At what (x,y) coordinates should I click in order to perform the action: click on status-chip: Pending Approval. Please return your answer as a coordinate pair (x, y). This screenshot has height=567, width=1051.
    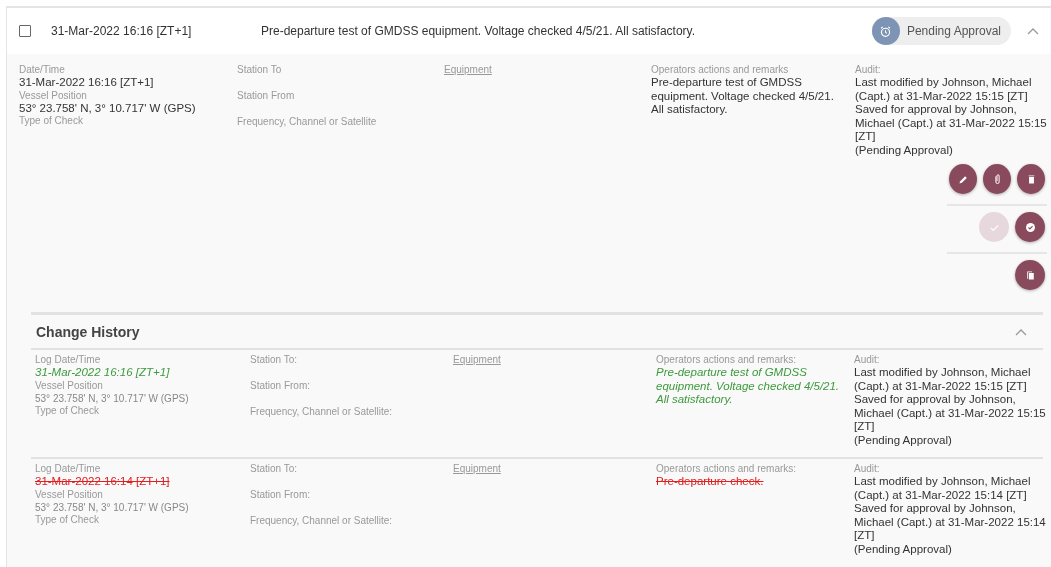
    Looking at the image, I should click on (941, 31).